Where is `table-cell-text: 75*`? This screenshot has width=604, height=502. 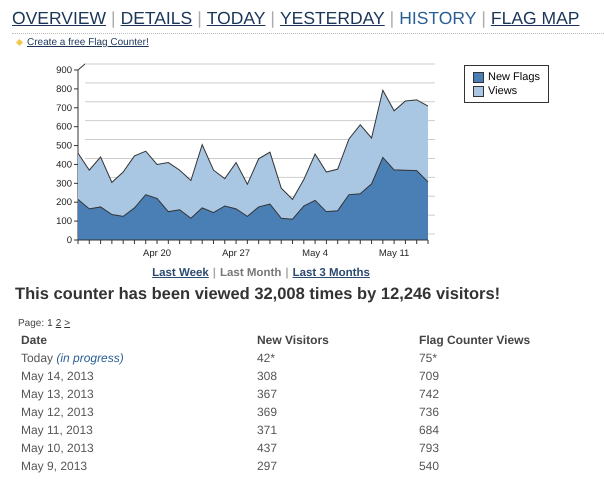 table-cell-text: 75* is located at coordinates (428, 358).